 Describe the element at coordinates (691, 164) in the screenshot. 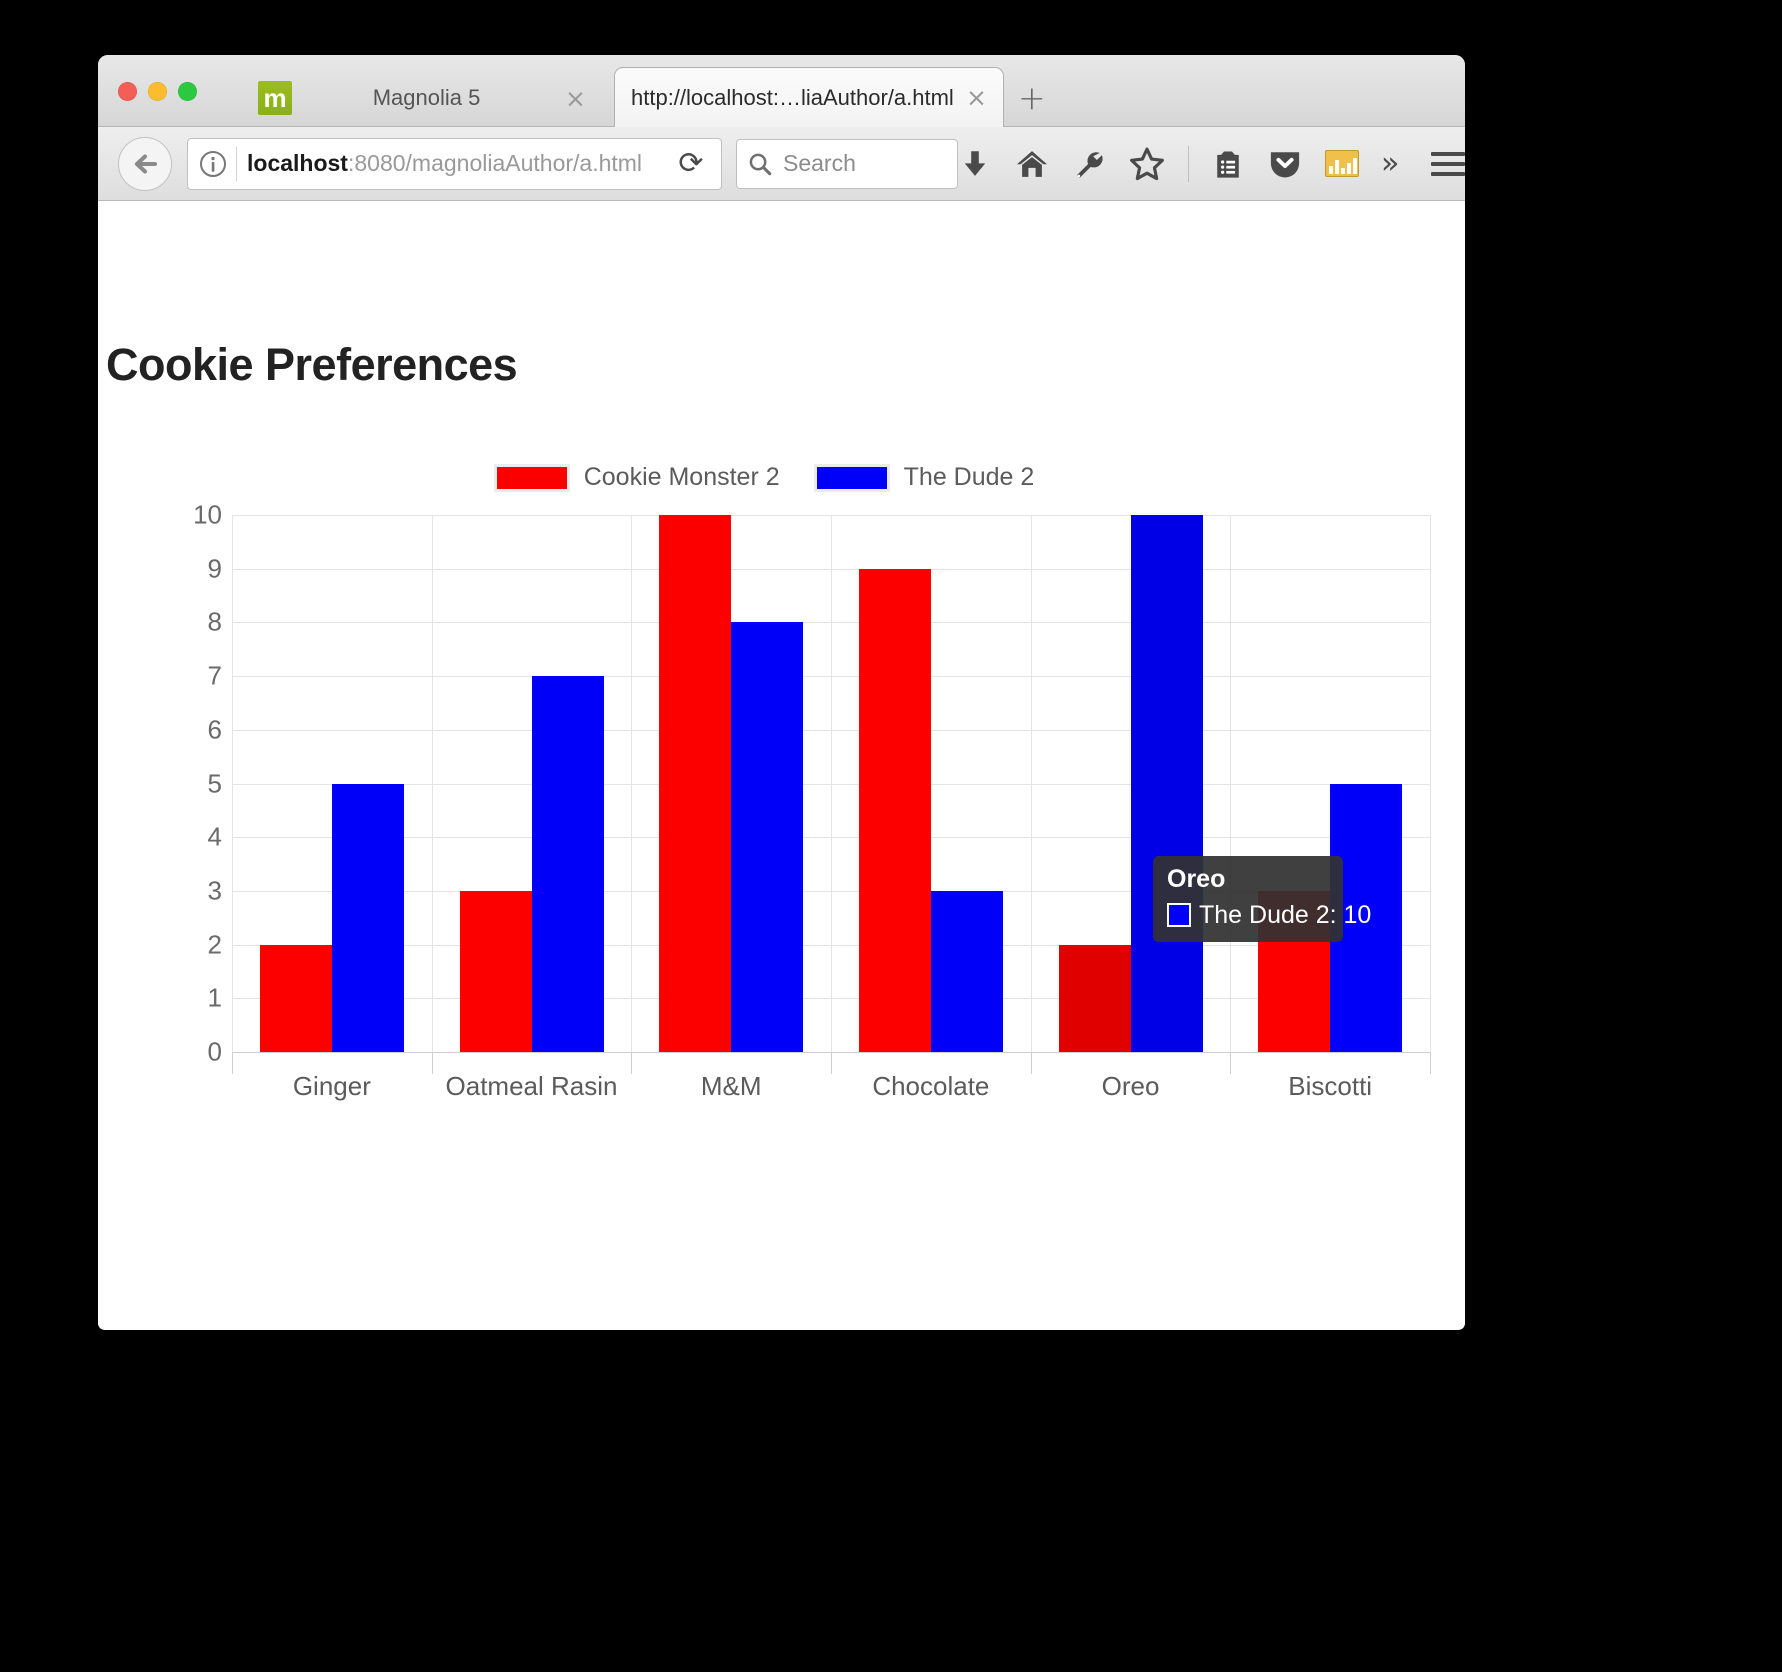

I see `reload-button: ⟳` at that location.